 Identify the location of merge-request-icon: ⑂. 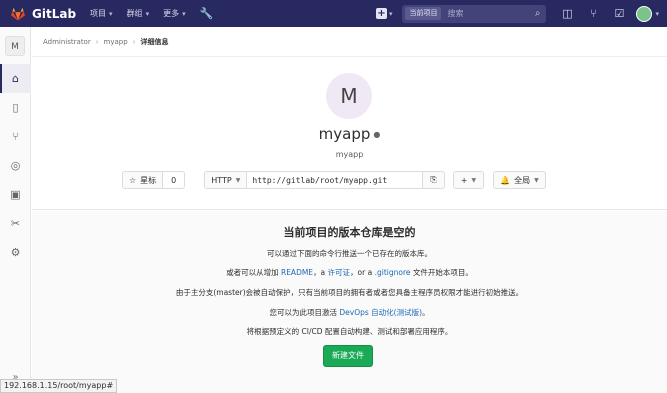
(15, 136).